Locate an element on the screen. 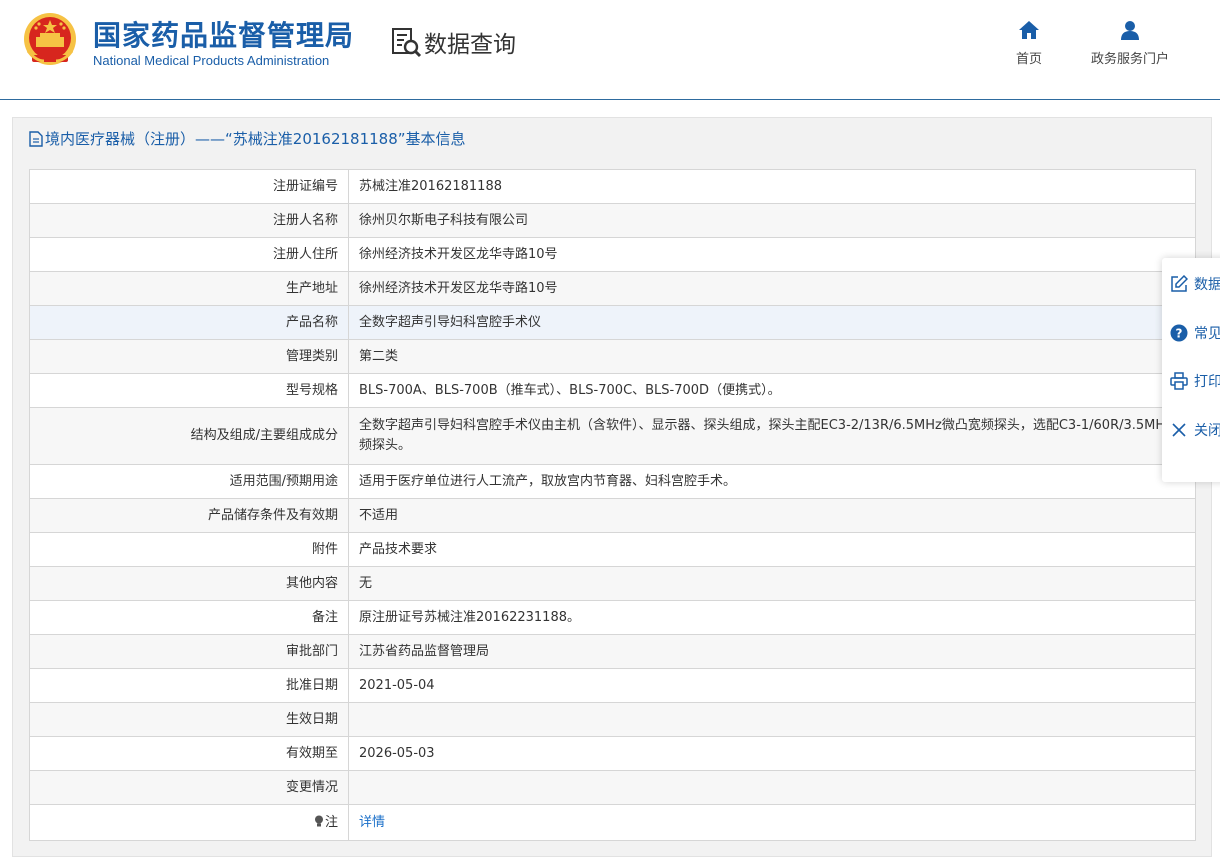 Image resolution: width=1220 pixels, height=865 pixels. table-row: 产品储存条件及有效期 不适用 is located at coordinates (612, 515).